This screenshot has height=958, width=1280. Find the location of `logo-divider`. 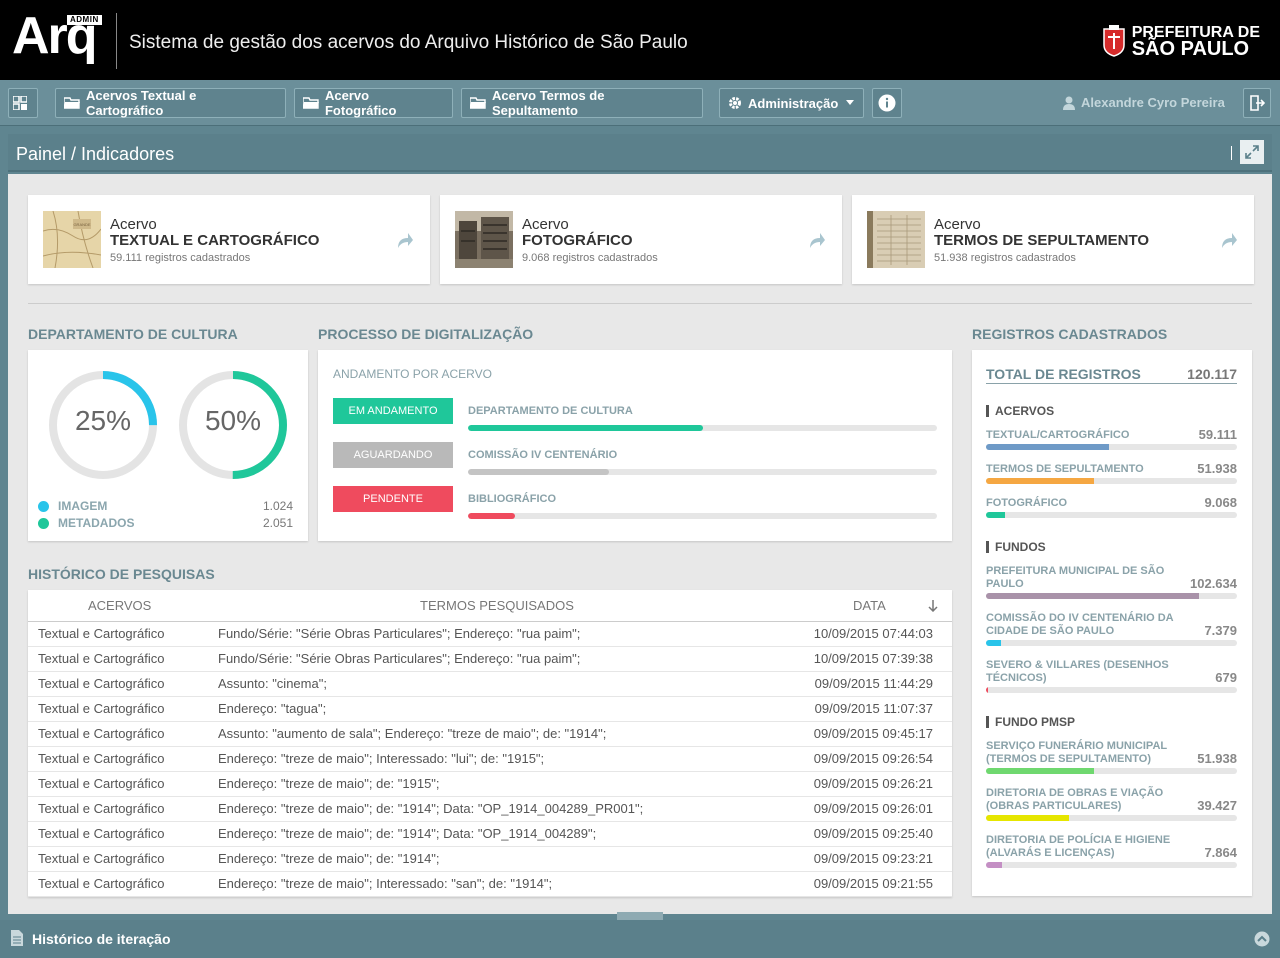

logo-divider is located at coordinates (116, 41).